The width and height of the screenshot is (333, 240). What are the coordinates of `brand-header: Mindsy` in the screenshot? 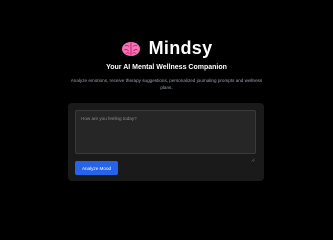 It's located at (166, 48).